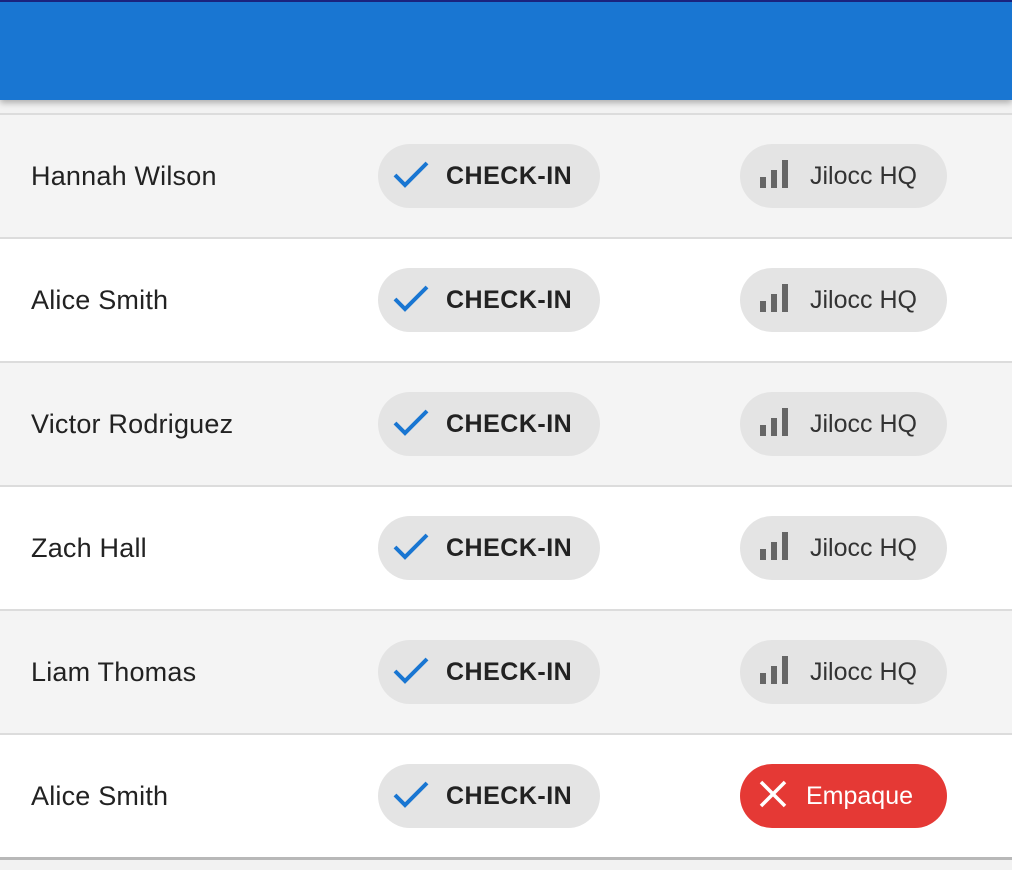 This screenshot has height=870, width=1012. What do you see at coordinates (773, 796) in the screenshot?
I see `close-icon` at bounding box center [773, 796].